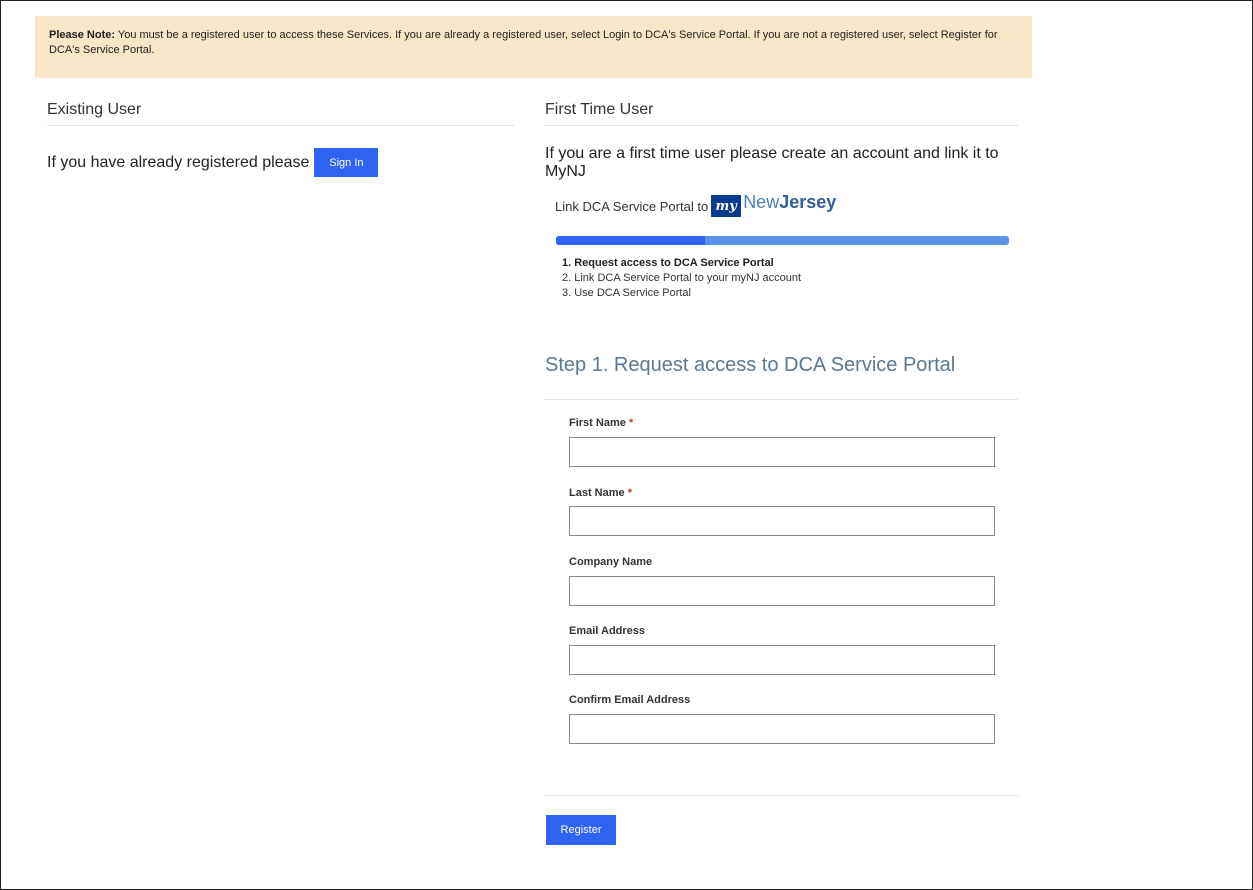 This screenshot has width=1253, height=890. Describe the element at coordinates (82, 35) in the screenshot. I see `notice-label: Please Note:` at that location.